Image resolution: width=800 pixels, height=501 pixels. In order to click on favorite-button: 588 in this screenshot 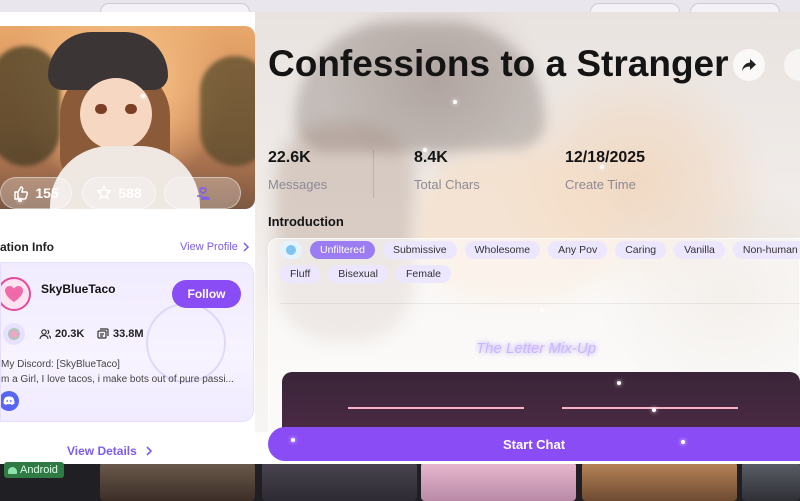, I will do `click(119, 193)`.